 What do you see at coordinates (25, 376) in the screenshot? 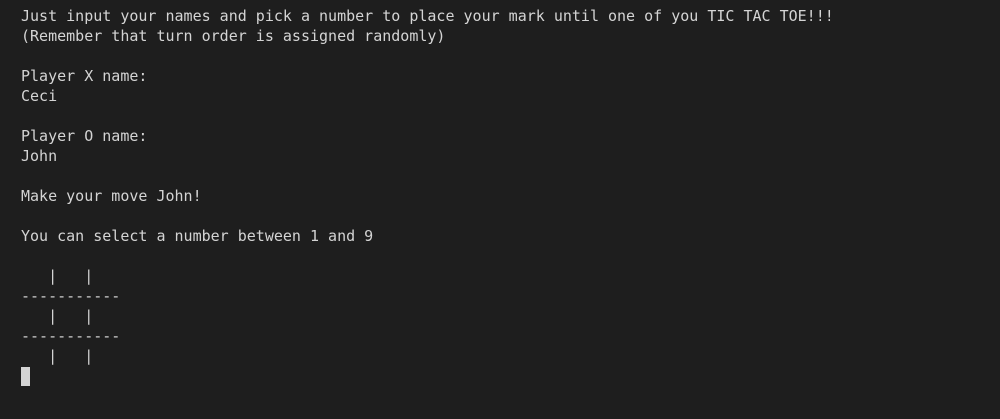
I see `text-cursor` at bounding box center [25, 376].